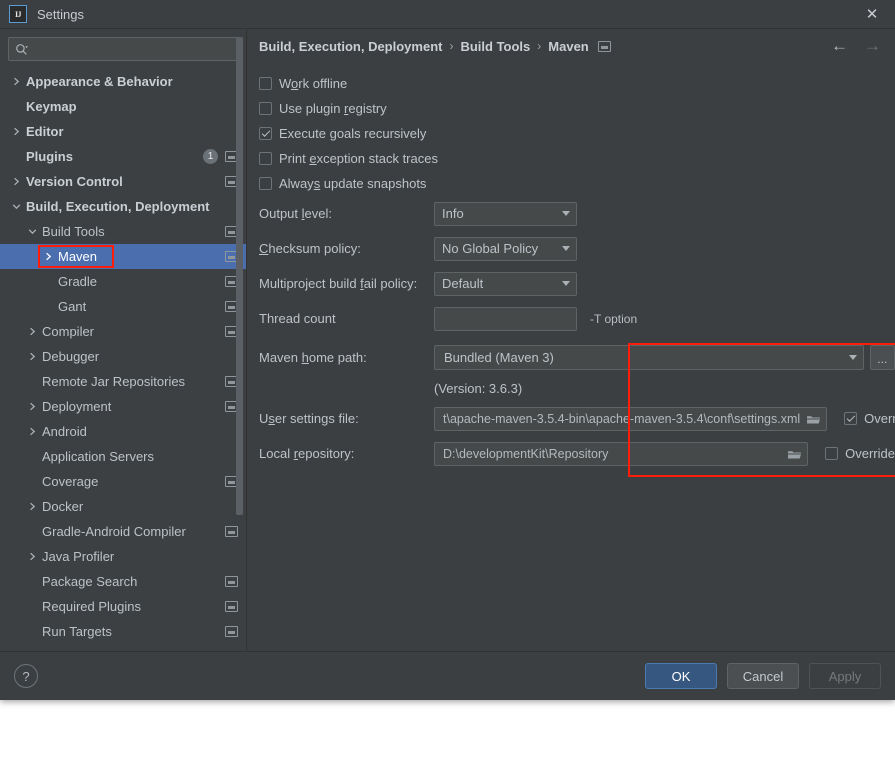 Image resolution: width=895 pixels, height=766 pixels. Describe the element at coordinates (123, 481) in the screenshot. I see `sidebar-item-coverage: Coverage` at that location.